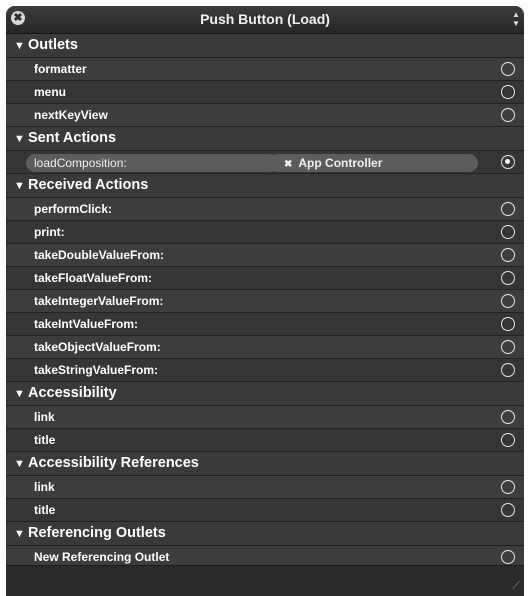 The height and width of the screenshot is (596, 530). What do you see at coordinates (516, 19) in the screenshot?
I see `popup-arrows-icon: ▲ ▼` at bounding box center [516, 19].